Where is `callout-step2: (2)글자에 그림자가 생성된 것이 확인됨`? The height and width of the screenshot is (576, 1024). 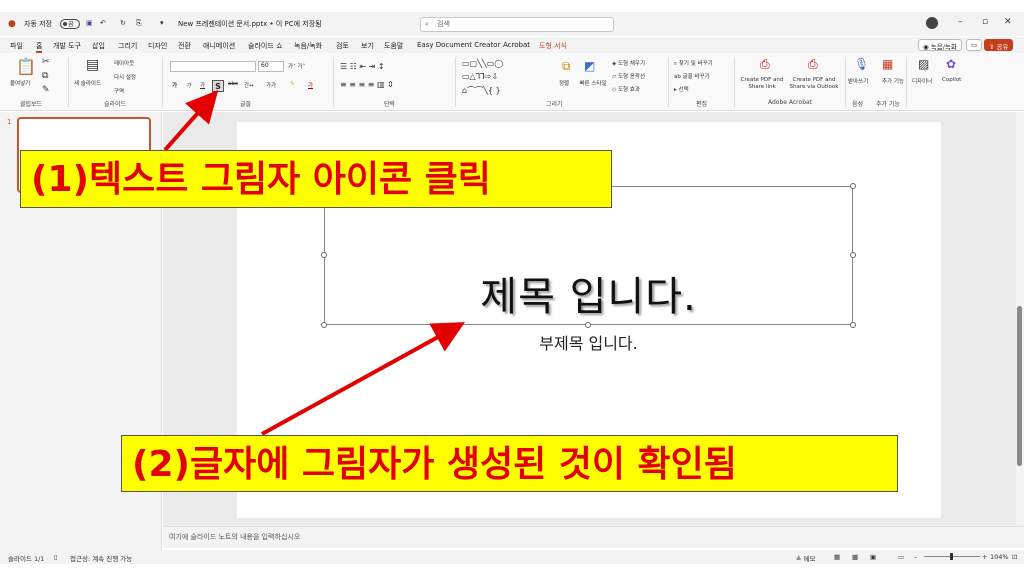 callout-step2: (2)글자에 그림자가 생성된 것이 확인됨 is located at coordinates (509, 463).